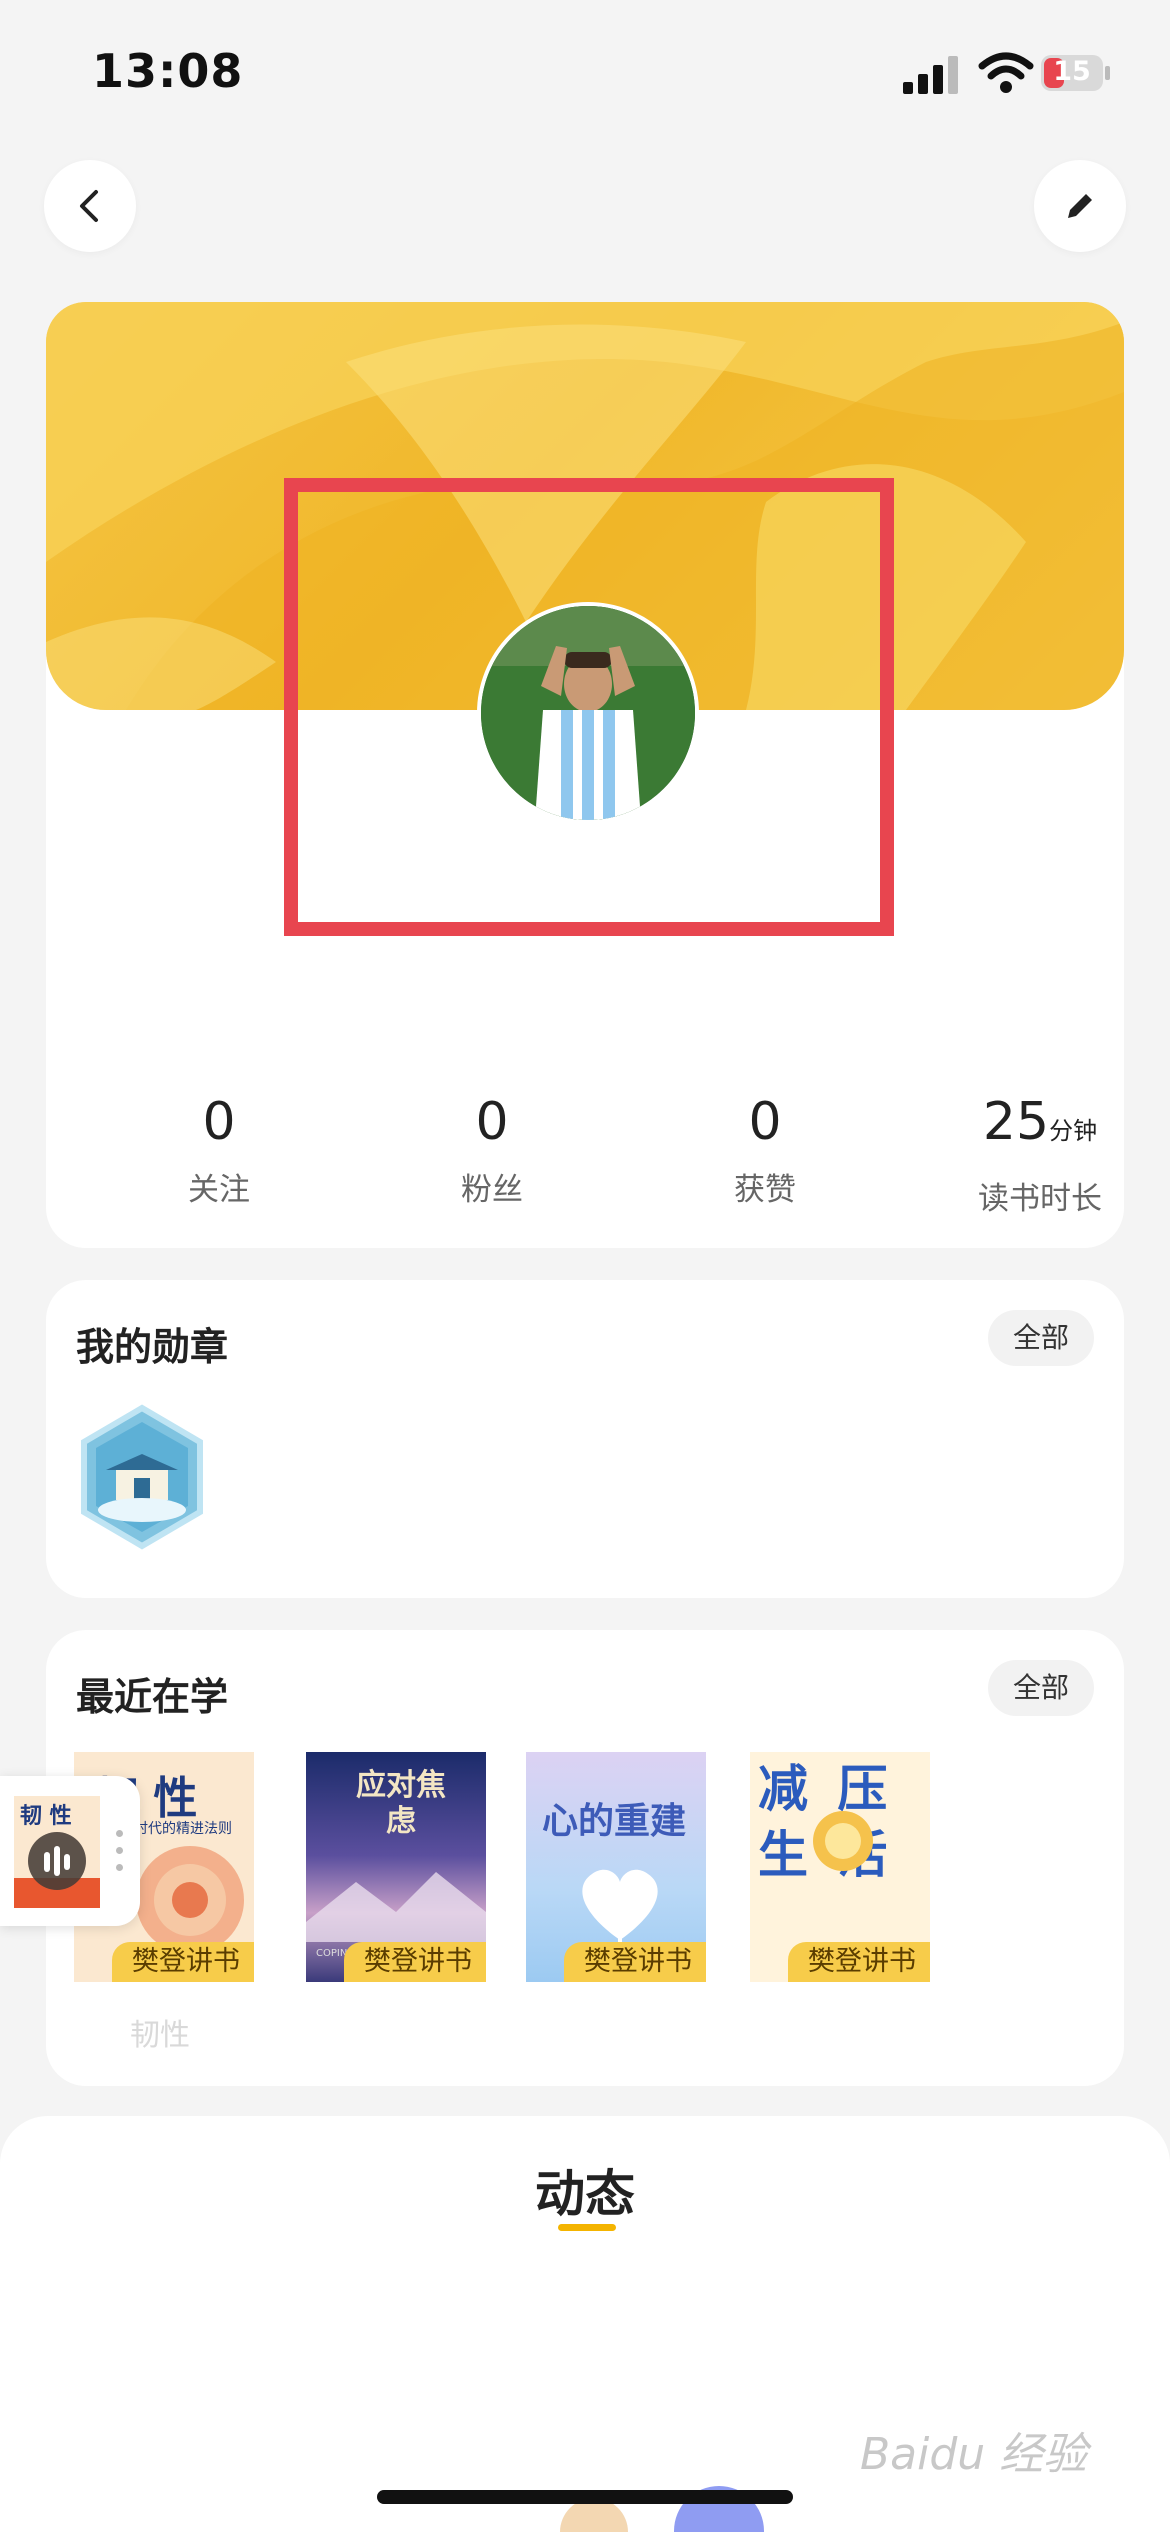 The width and height of the screenshot is (1170, 2536). I want to click on home-indicator, so click(585, 2497).